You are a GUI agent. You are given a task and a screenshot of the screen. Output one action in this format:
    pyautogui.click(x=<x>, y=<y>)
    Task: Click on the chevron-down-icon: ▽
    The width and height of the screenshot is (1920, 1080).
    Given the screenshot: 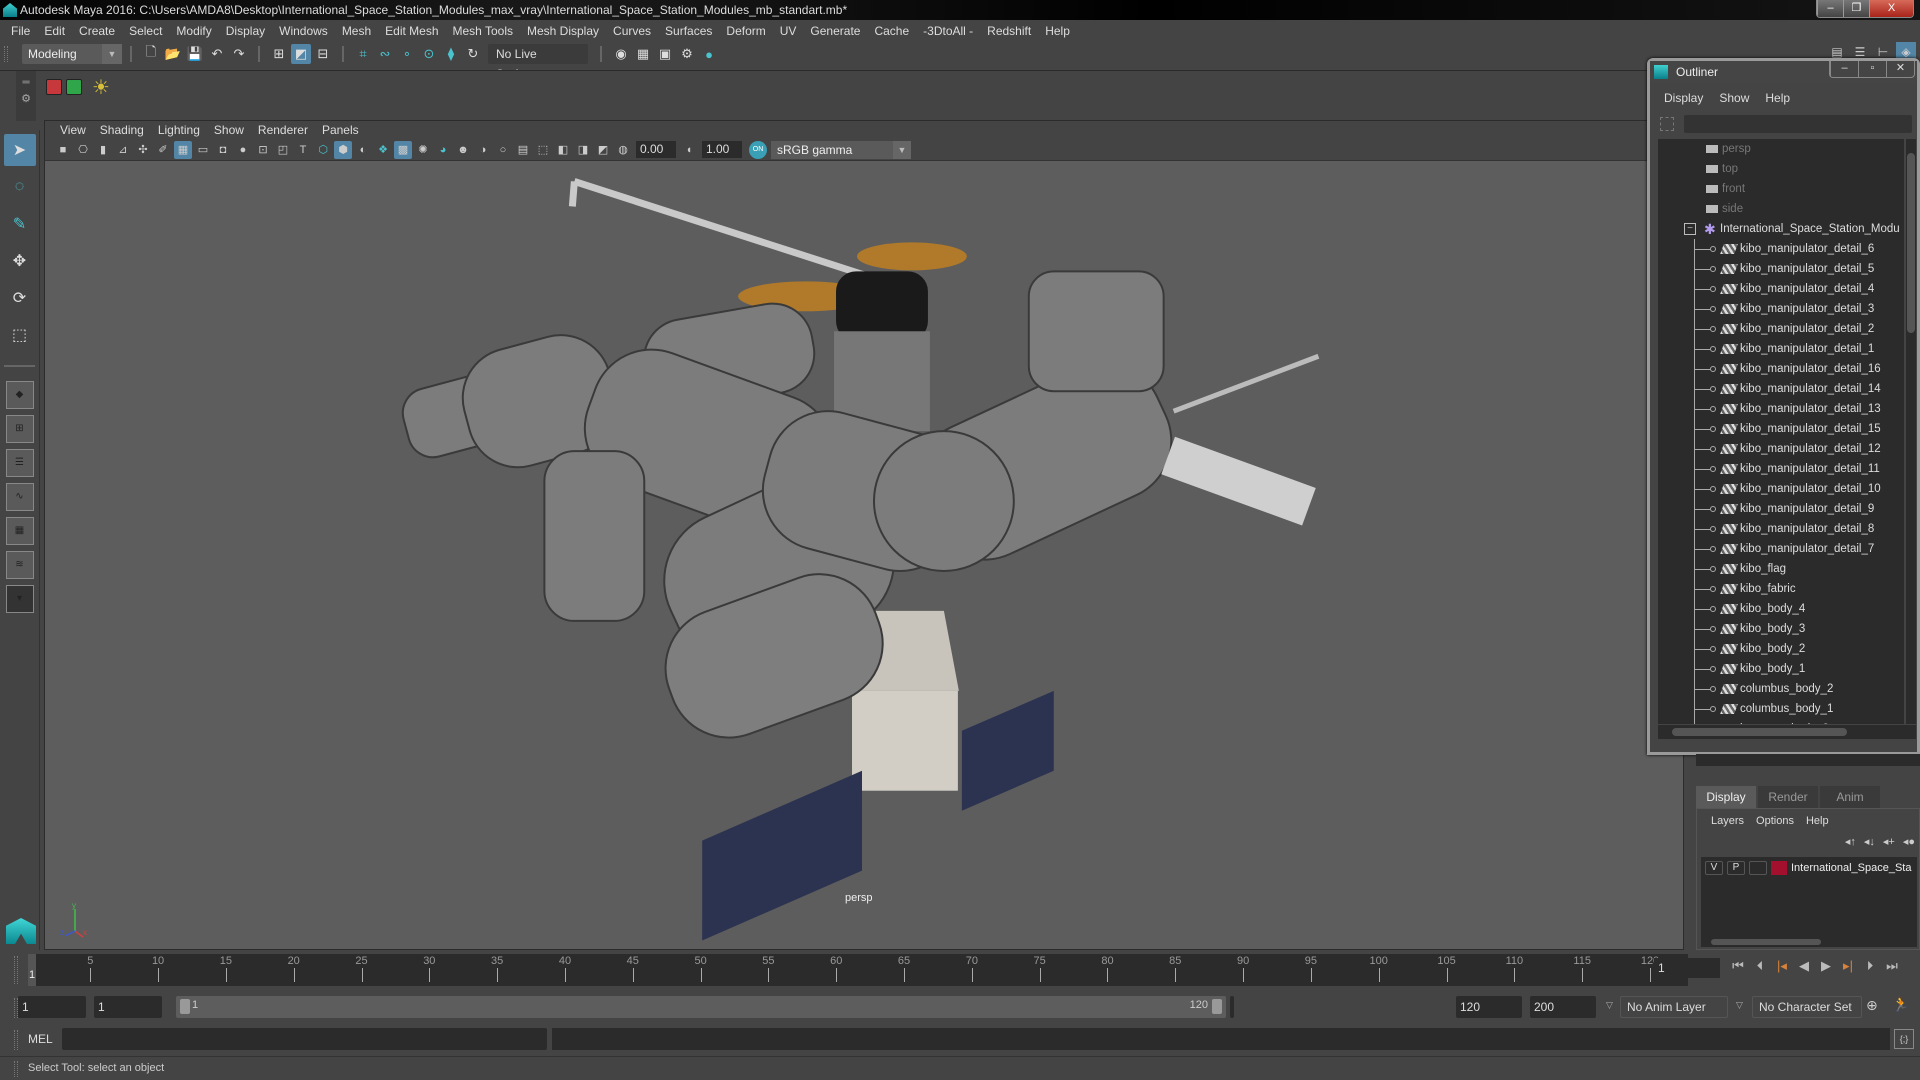 What is the action you would take?
    pyautogui.click(x=1609, y=1005)
    